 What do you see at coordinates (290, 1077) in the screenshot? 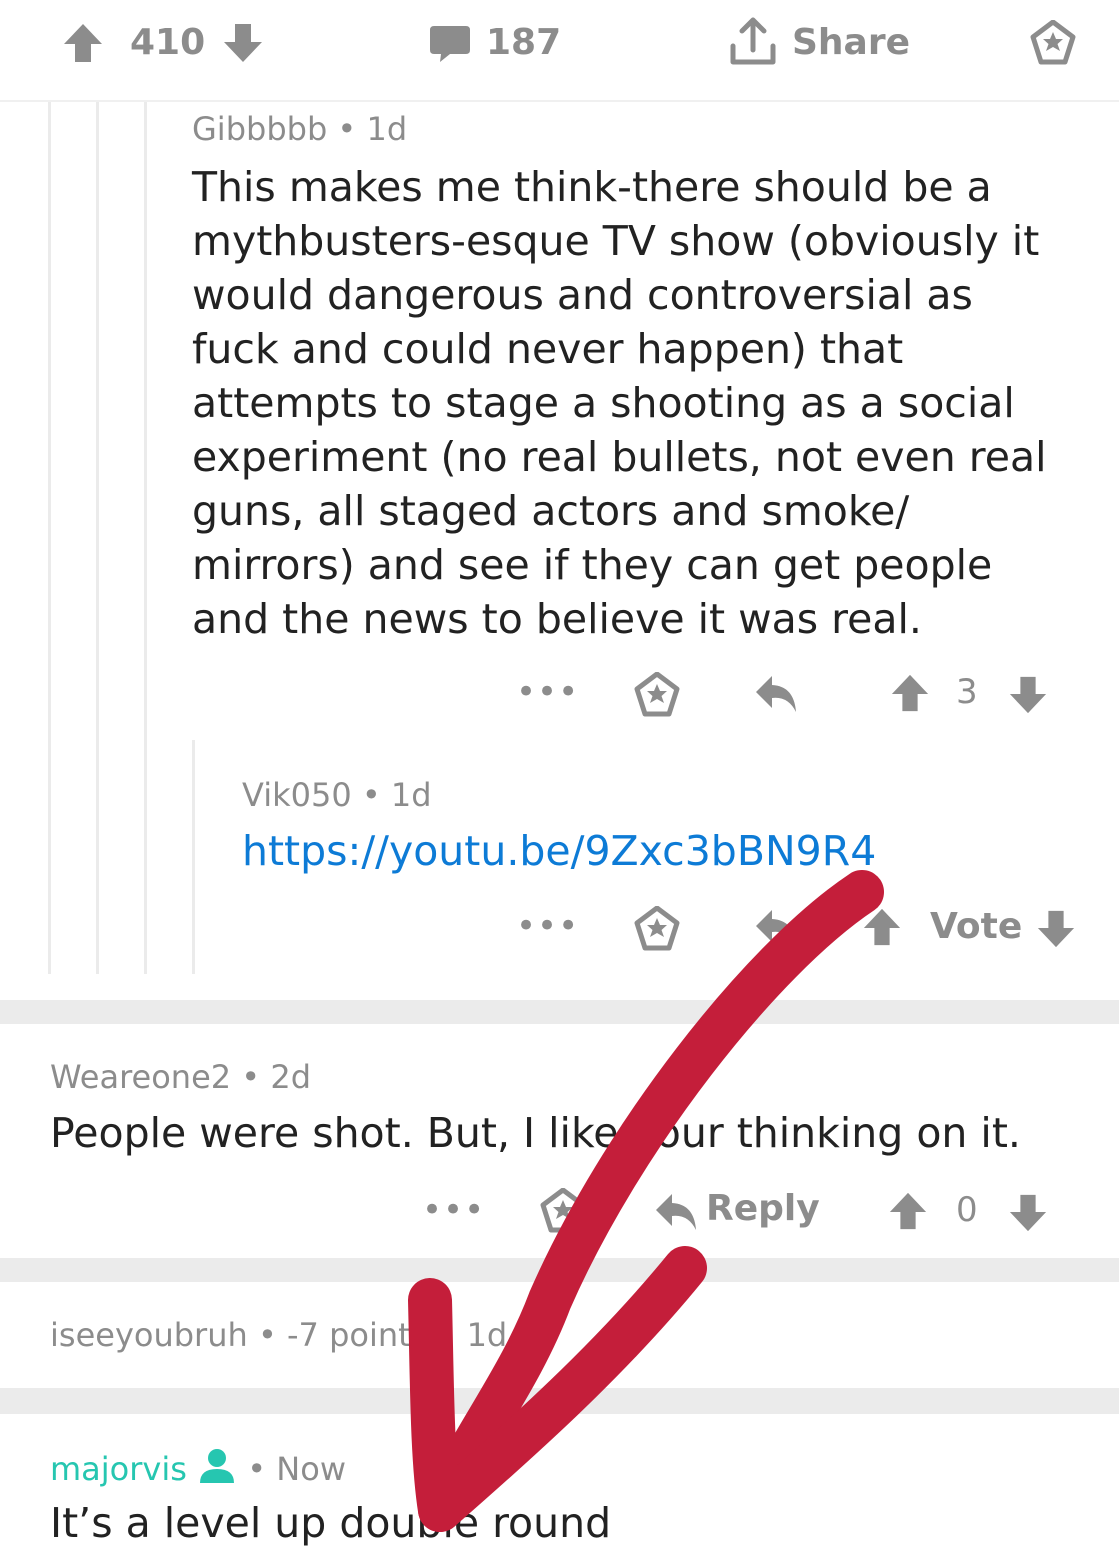
I see `comment-age: 2d` at bounding box center [290, 1077].